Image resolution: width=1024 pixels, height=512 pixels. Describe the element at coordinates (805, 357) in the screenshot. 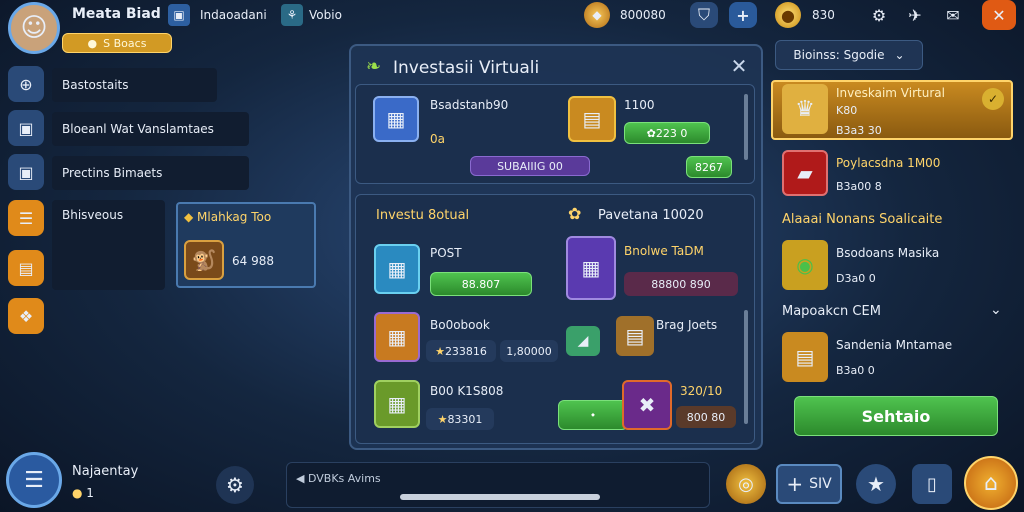

I see `gold-box-icon: ▤` at that location.